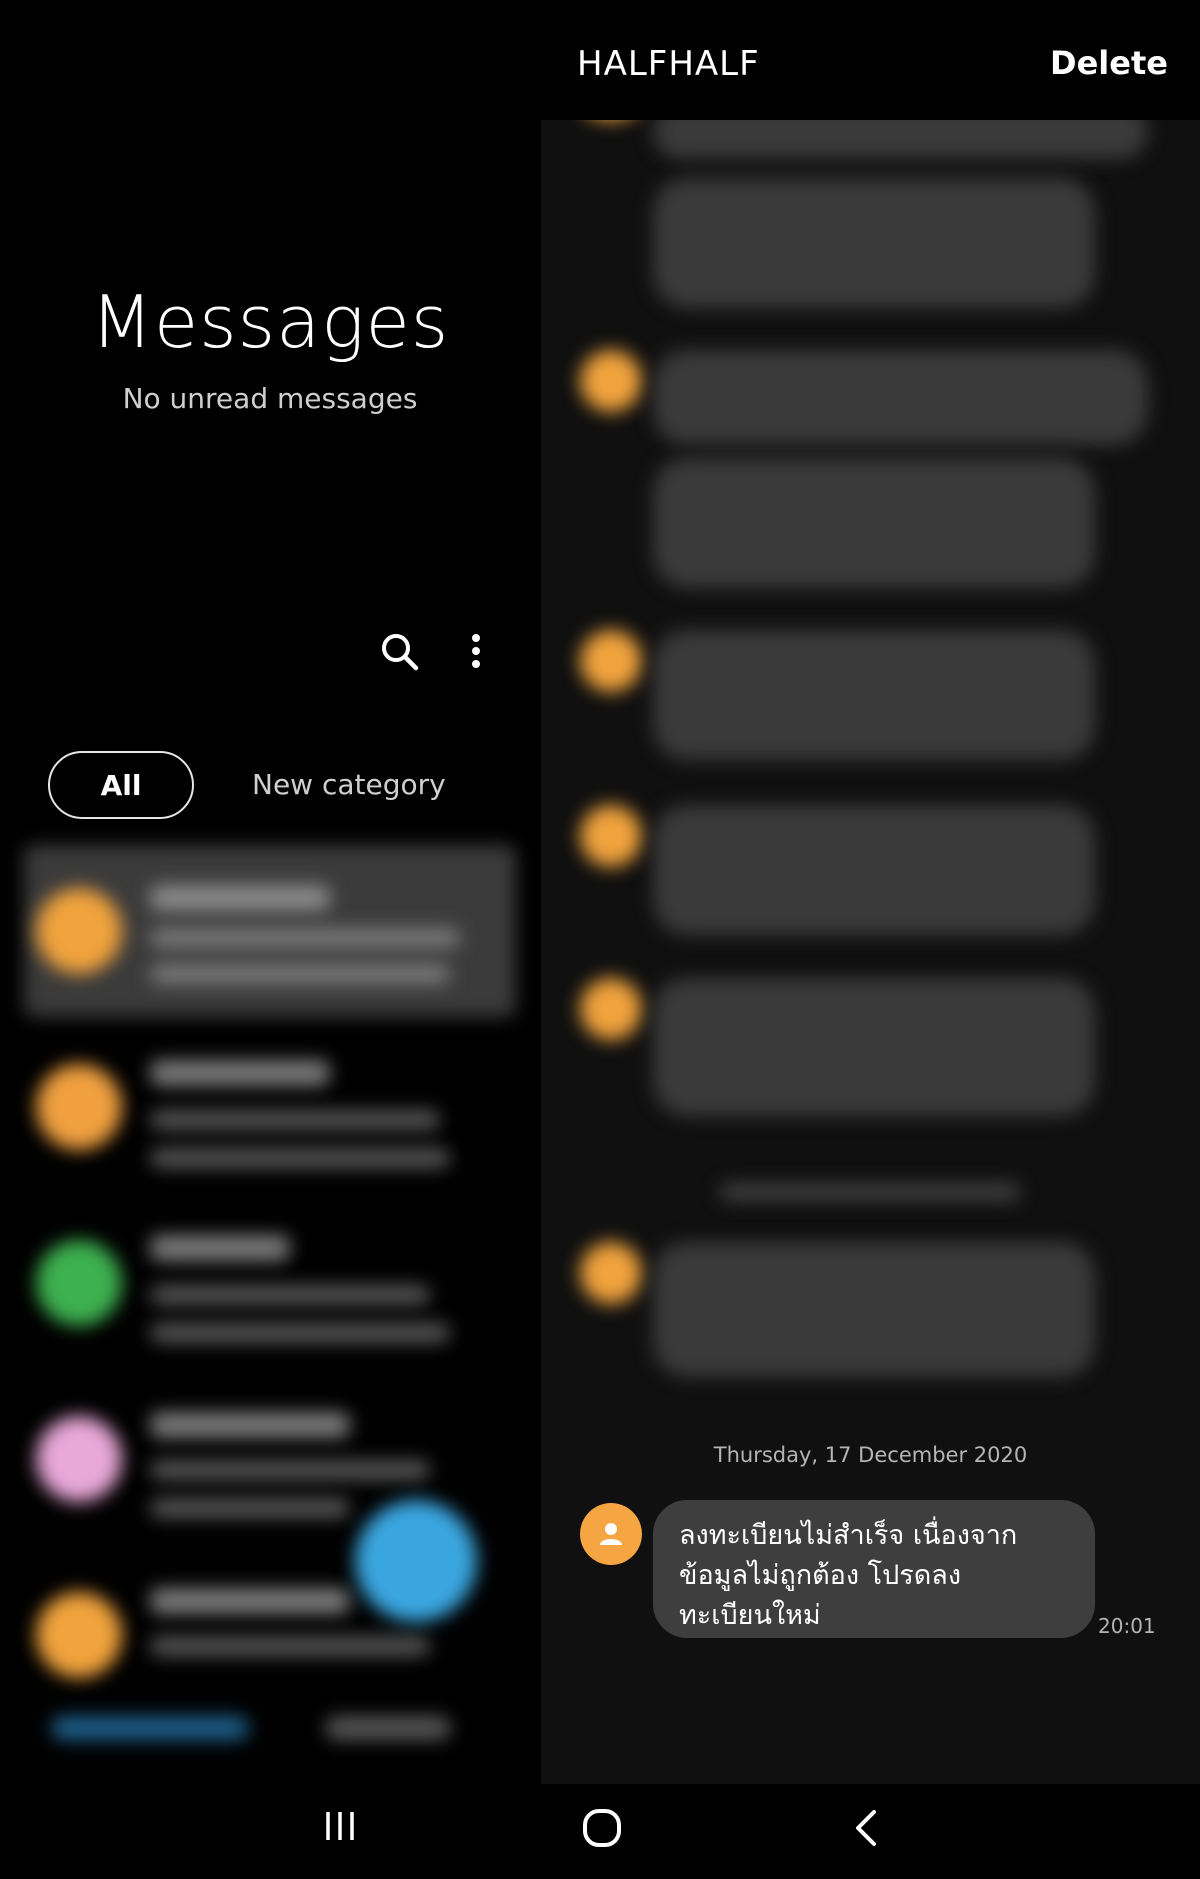 This screenshot has width=1200, height=1879. I want to click on tab-new-category-label: New category, so click(349, 784).